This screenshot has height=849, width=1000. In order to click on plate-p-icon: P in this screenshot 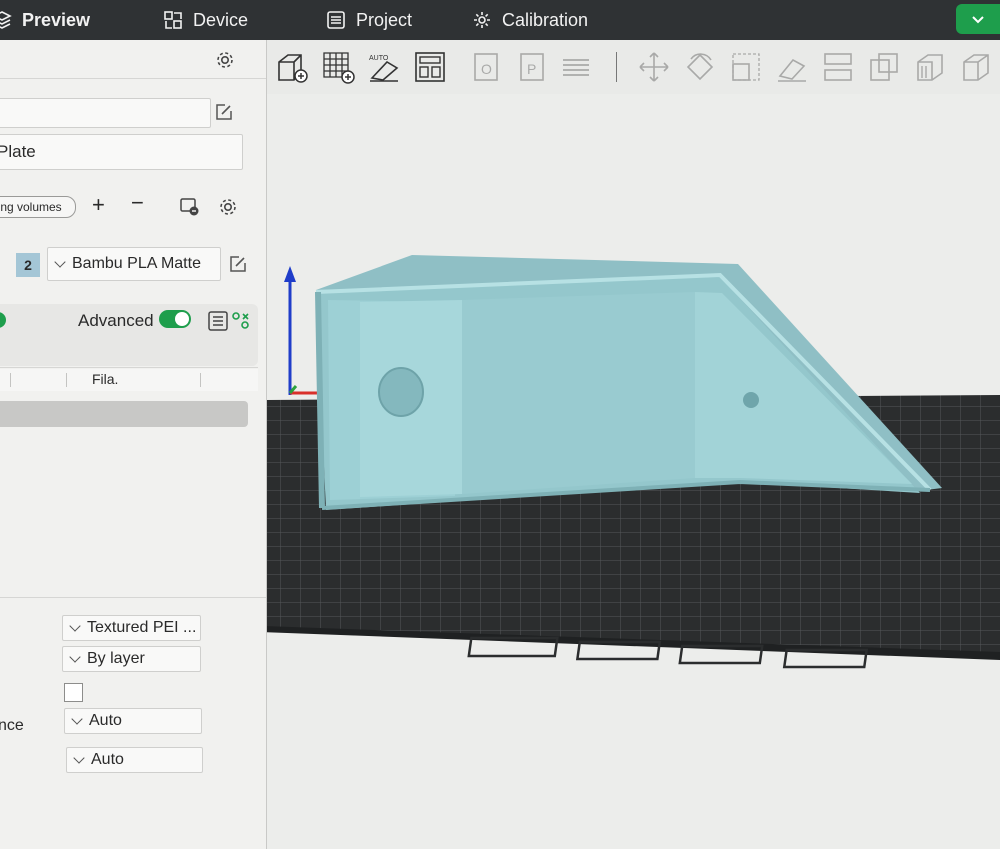, I will do `click(532, 67)`.